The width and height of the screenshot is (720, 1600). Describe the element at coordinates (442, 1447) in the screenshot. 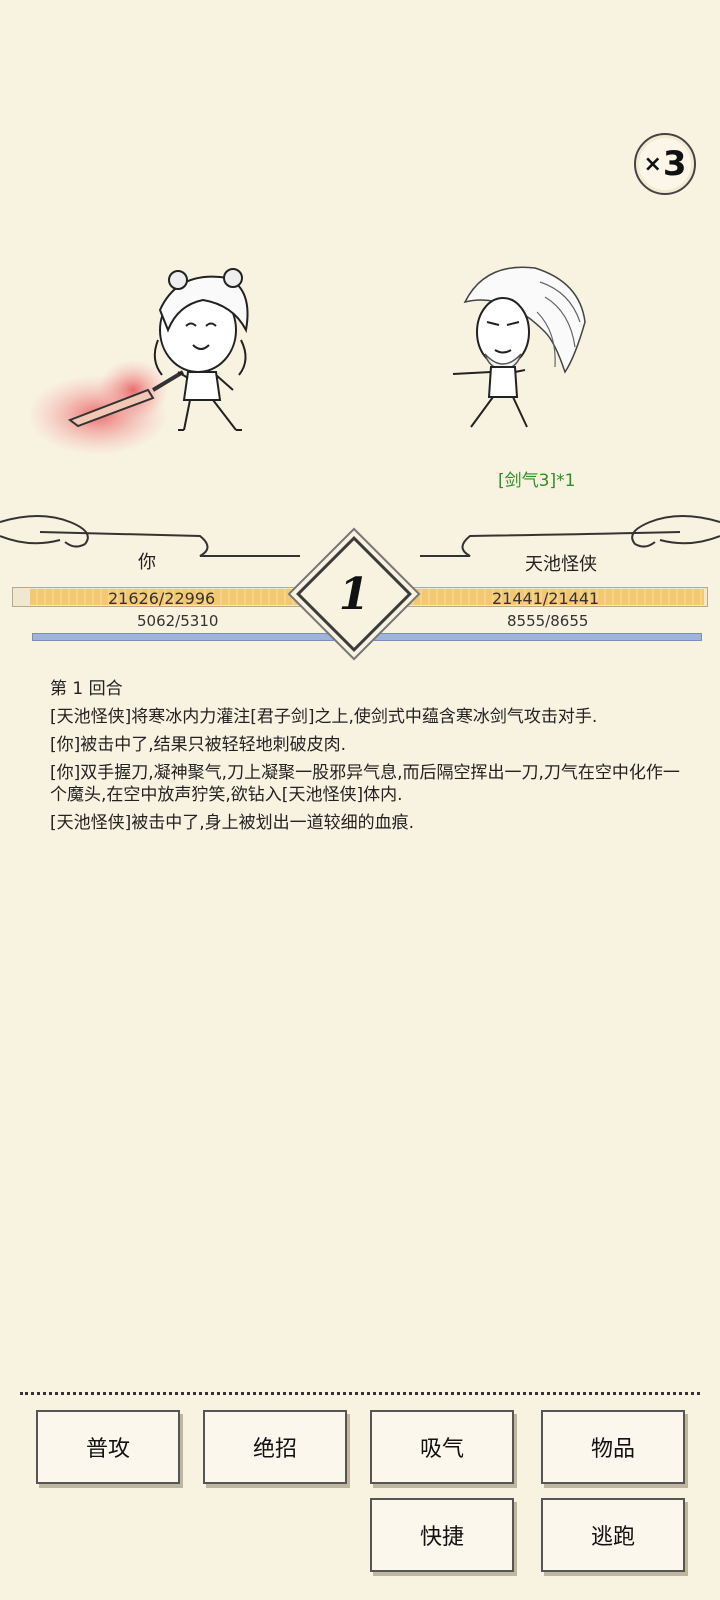

I see `absorb-qi-button: 吸气` at that location.